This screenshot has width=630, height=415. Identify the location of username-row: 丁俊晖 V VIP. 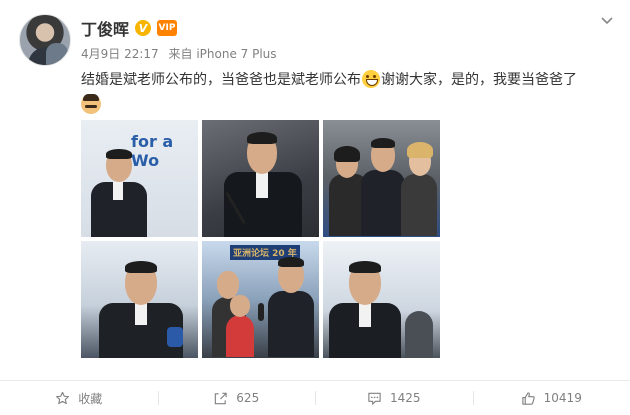
(129, 28).